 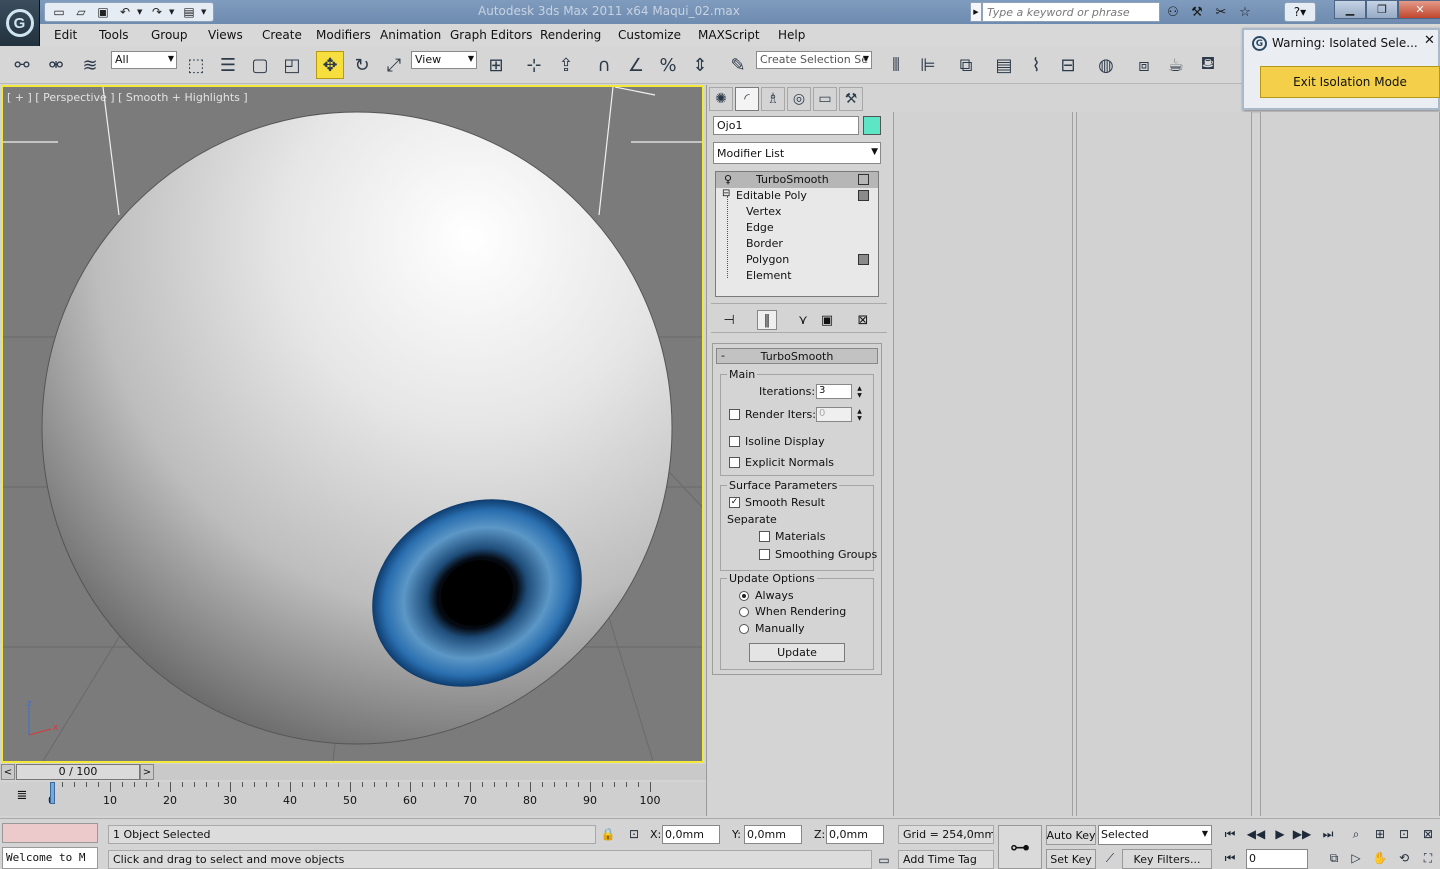 What do you see at coordinates (834, 414) in the screenshot?
I see `render-iters-spinner: 0` at bounding box center [834, 414].